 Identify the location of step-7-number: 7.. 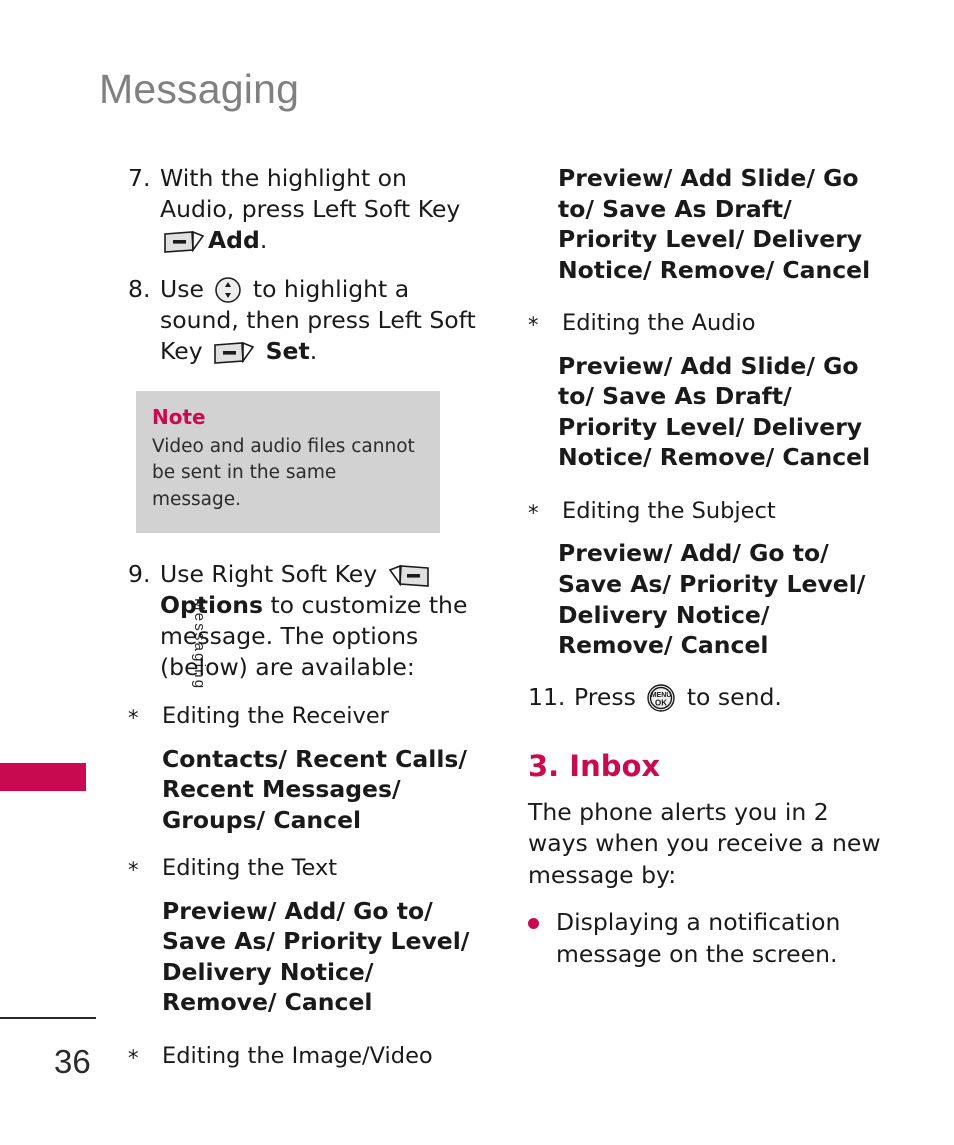
(139, 178).